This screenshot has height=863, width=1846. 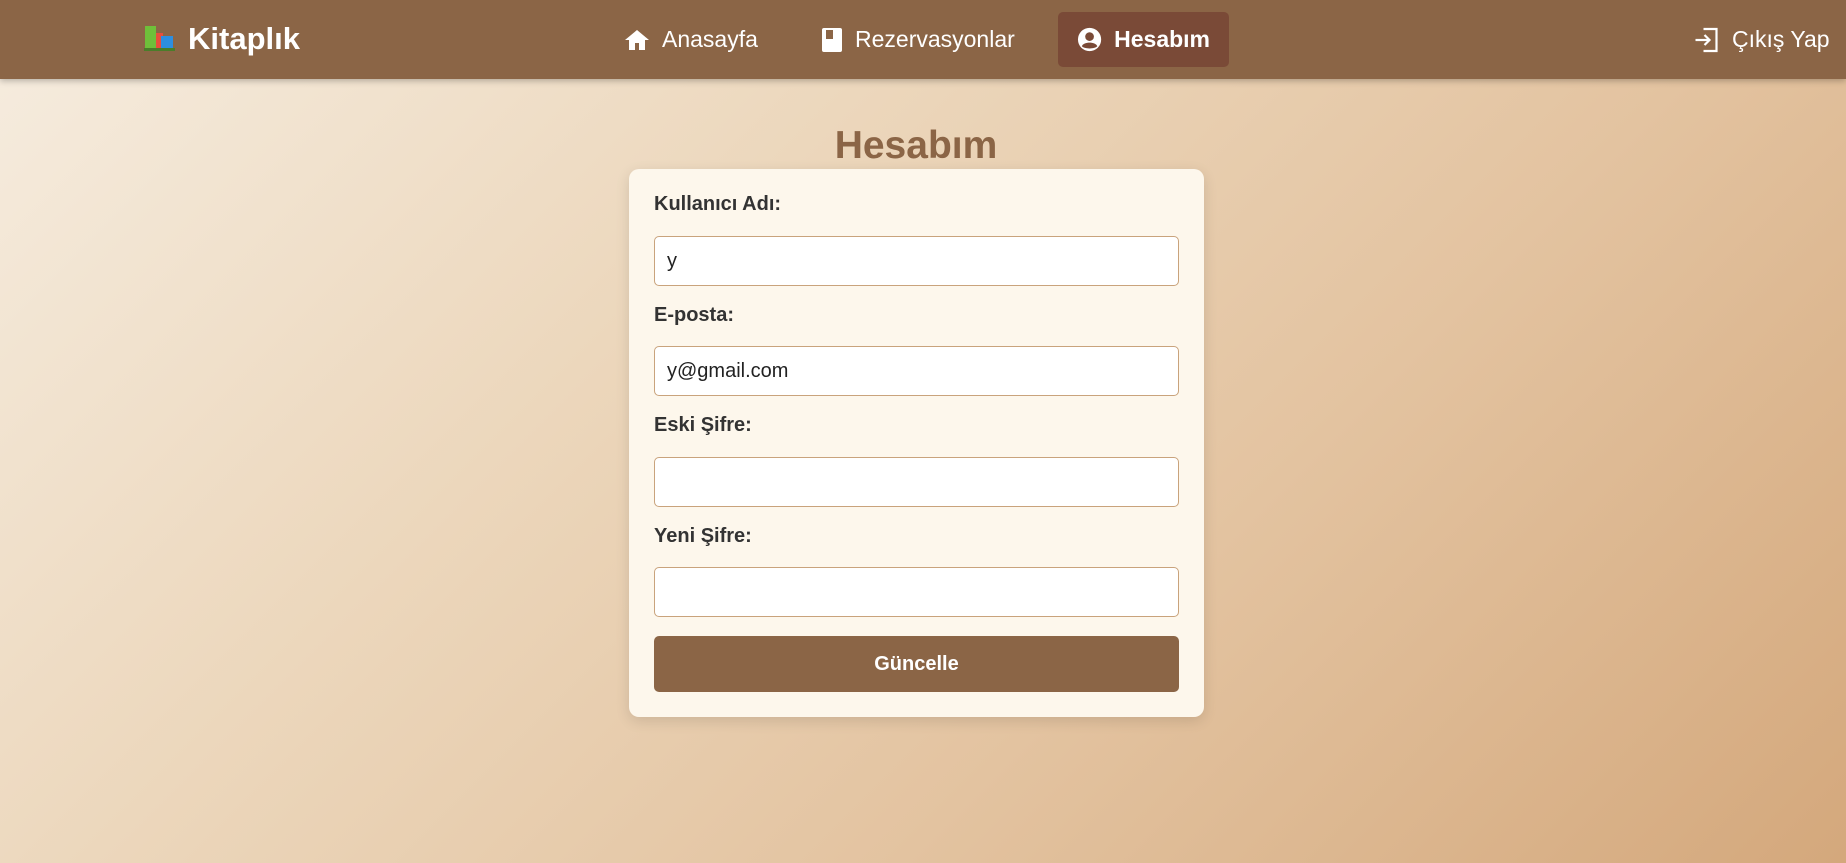 I want to click on nav-item-home: Anasayfa, so click(x=691, y=39).